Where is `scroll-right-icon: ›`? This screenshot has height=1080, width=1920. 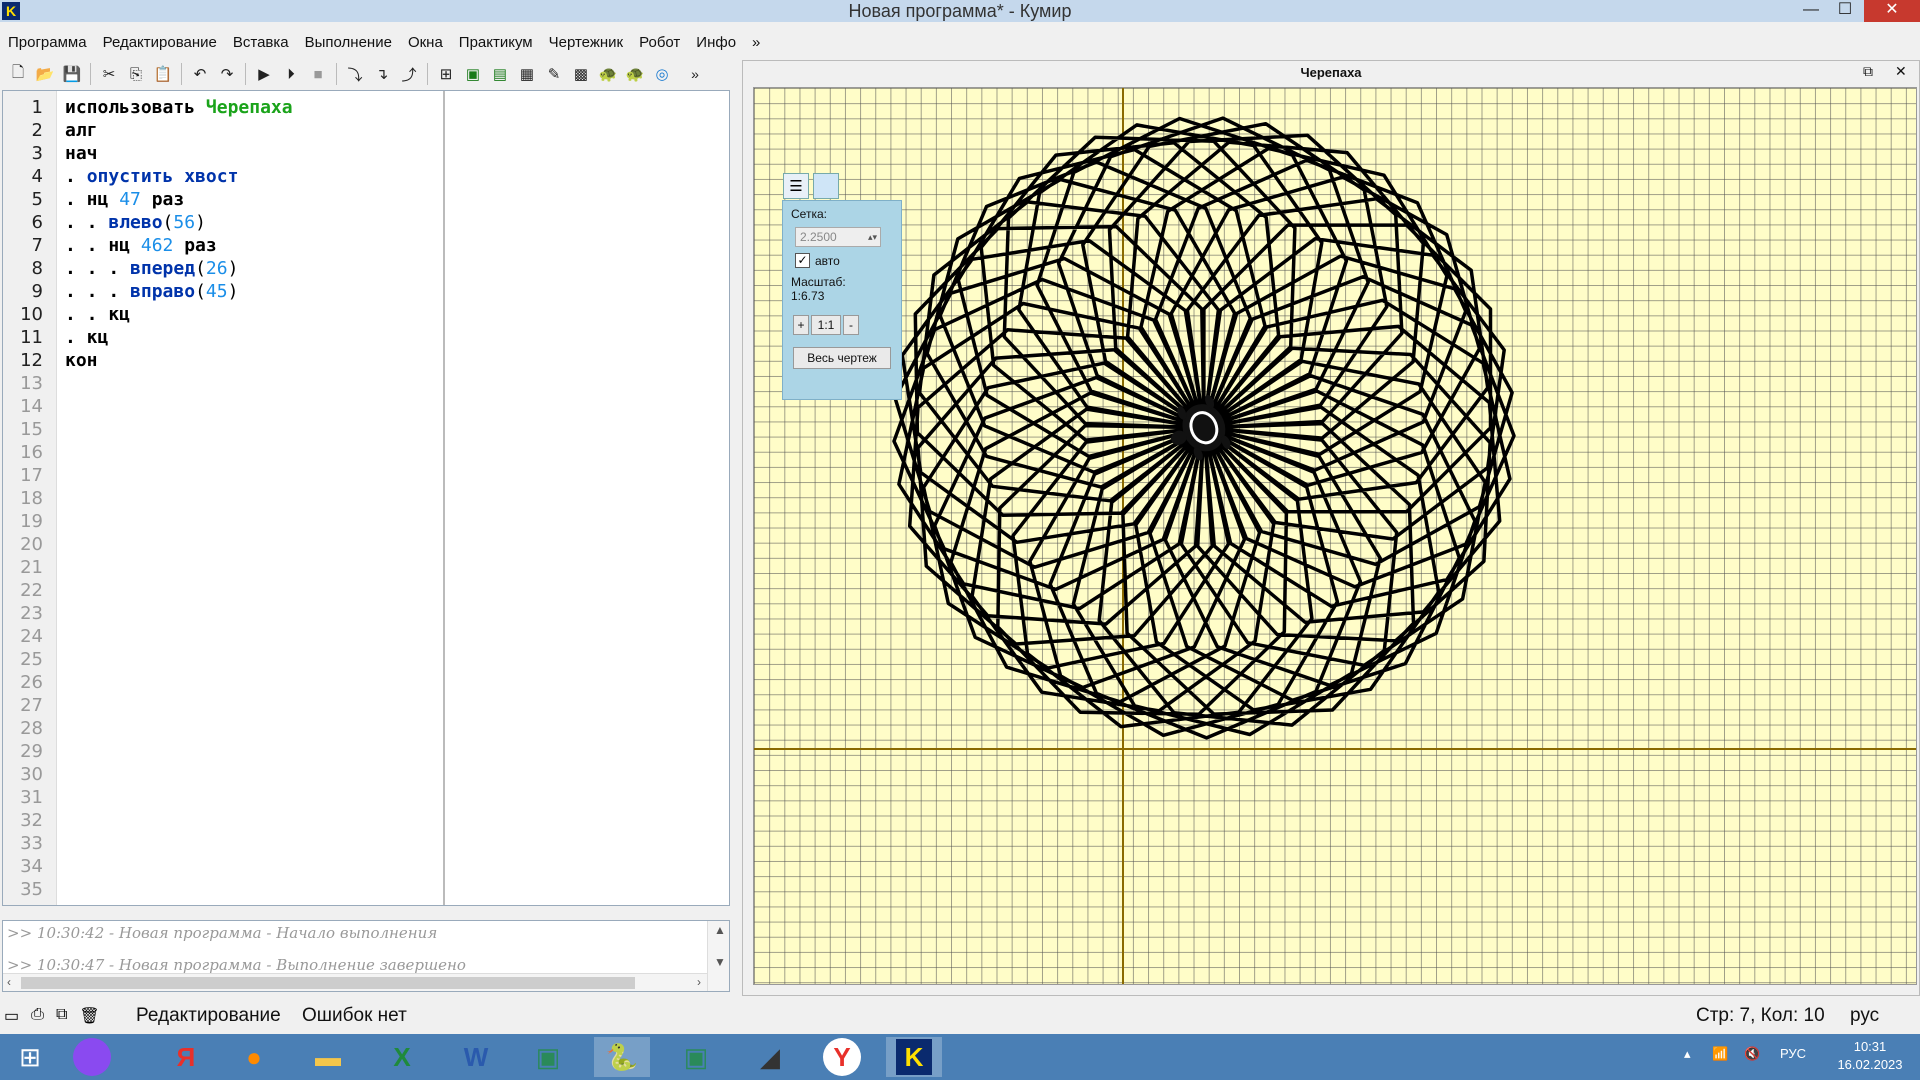 scroll-right-icon: › is located at coordinates (699, 982).